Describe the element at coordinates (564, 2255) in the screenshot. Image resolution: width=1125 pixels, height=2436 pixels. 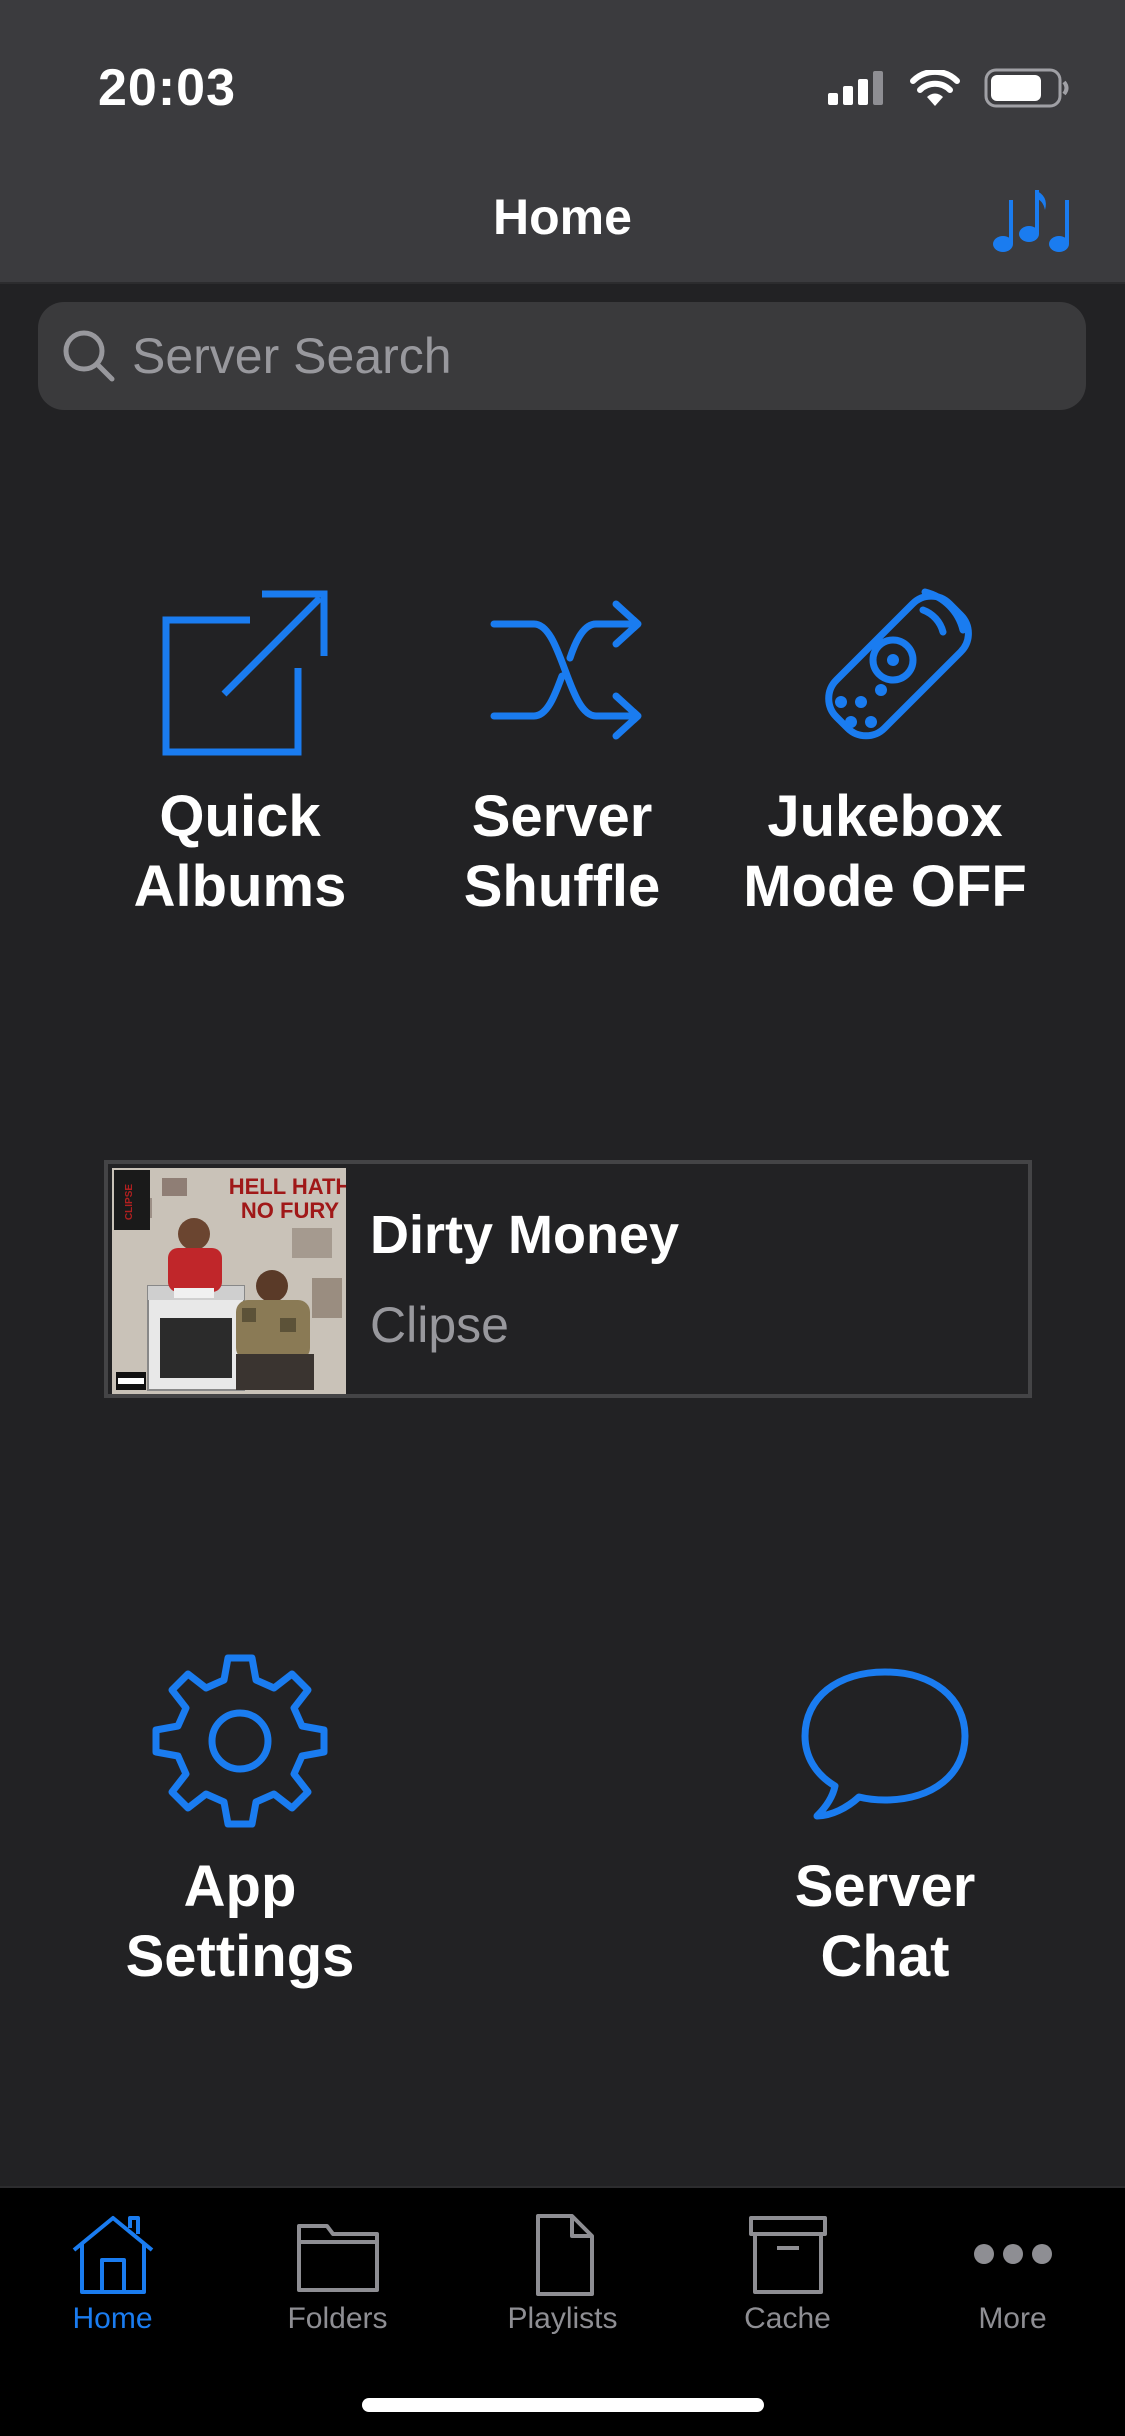
I see `document-icon` at that location.